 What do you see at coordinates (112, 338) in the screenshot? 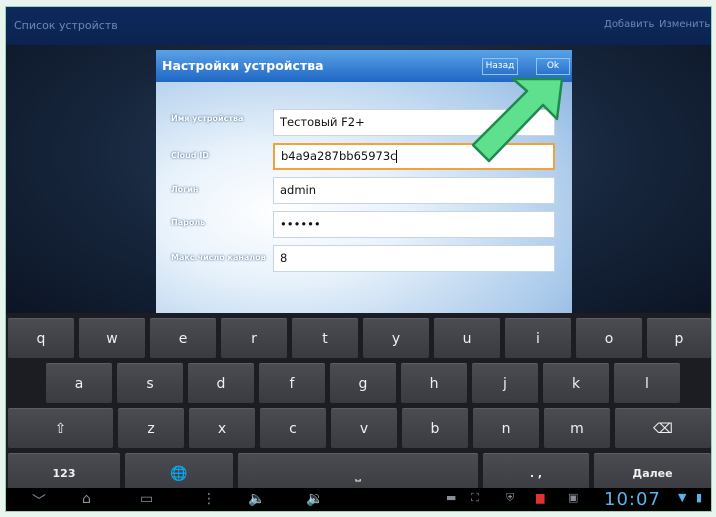
I see `key-w: w` at bounding box center [112, 338].